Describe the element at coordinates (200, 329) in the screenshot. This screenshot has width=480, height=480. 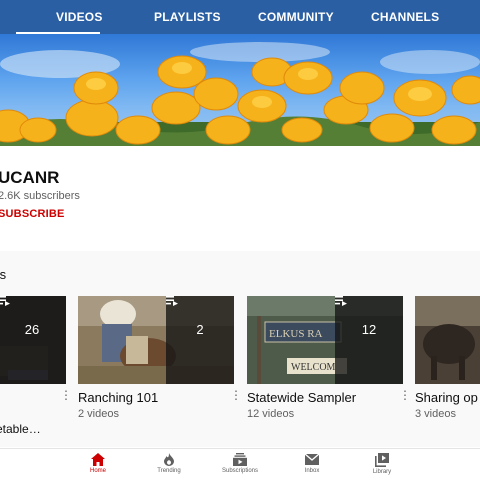
I see `video-count: 2` at that location.